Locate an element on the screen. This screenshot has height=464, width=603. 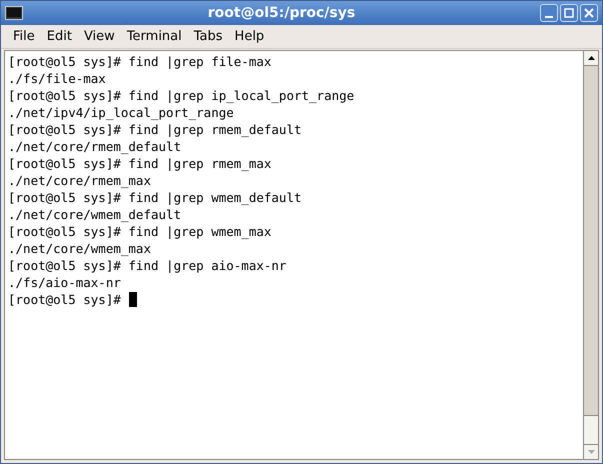
terminal-line: [root@ol5 sys]# find |grep ip_local_port_range is located at coordinates (181, 95).